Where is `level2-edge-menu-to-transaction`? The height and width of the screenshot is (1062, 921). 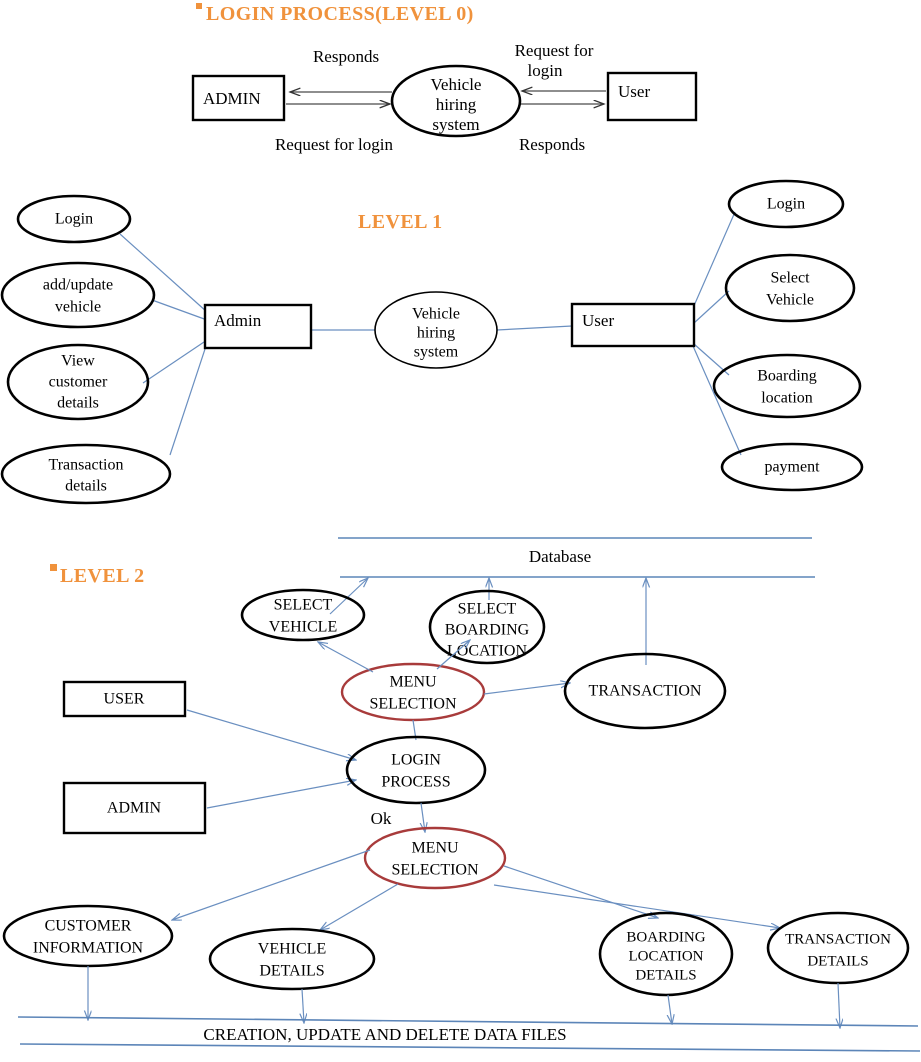
level2-edge-menu-to-transaction is located at coordinates (526, 689).